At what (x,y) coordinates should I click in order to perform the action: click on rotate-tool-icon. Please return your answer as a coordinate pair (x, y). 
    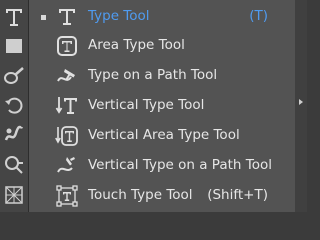
    Looking at the image, I should click on (14, 105).